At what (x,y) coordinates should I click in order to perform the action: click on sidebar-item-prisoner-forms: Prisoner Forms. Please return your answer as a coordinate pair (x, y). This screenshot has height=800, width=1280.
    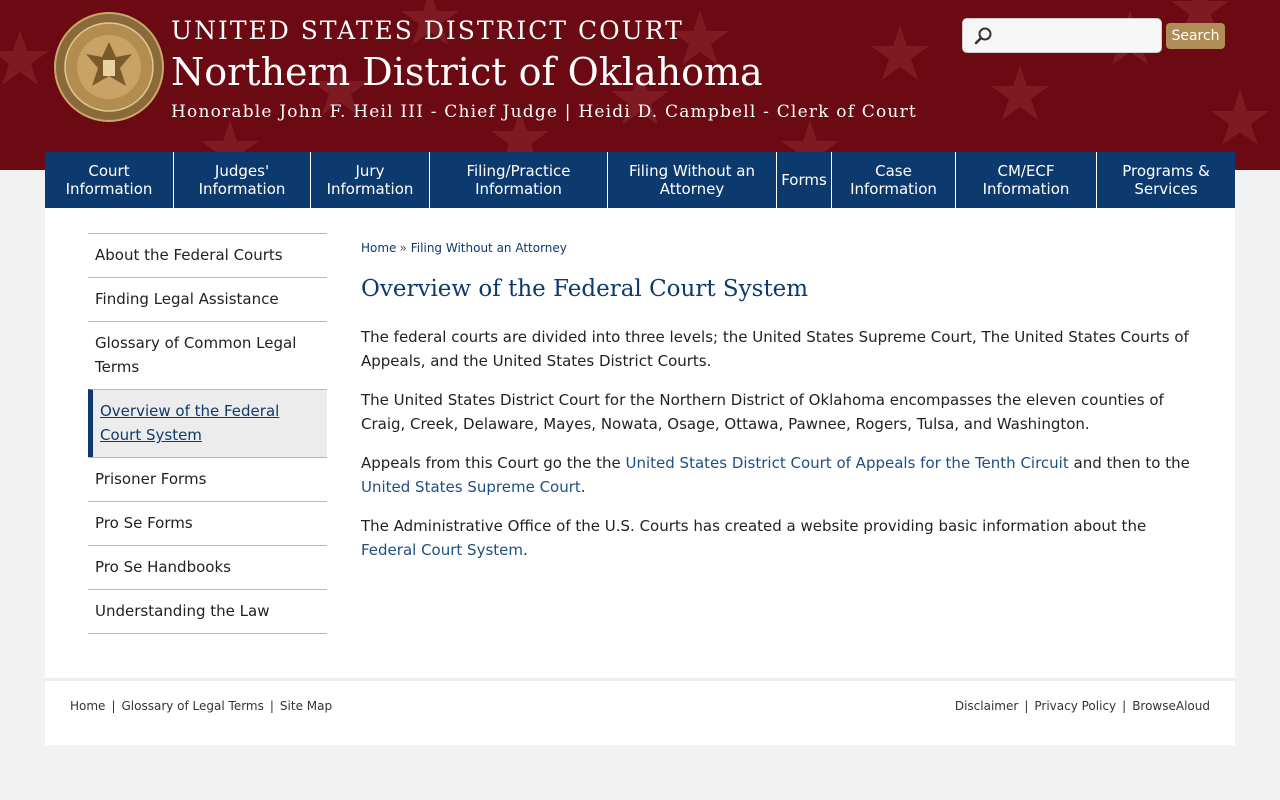
    Looking at the image, I should click on (207, 479).